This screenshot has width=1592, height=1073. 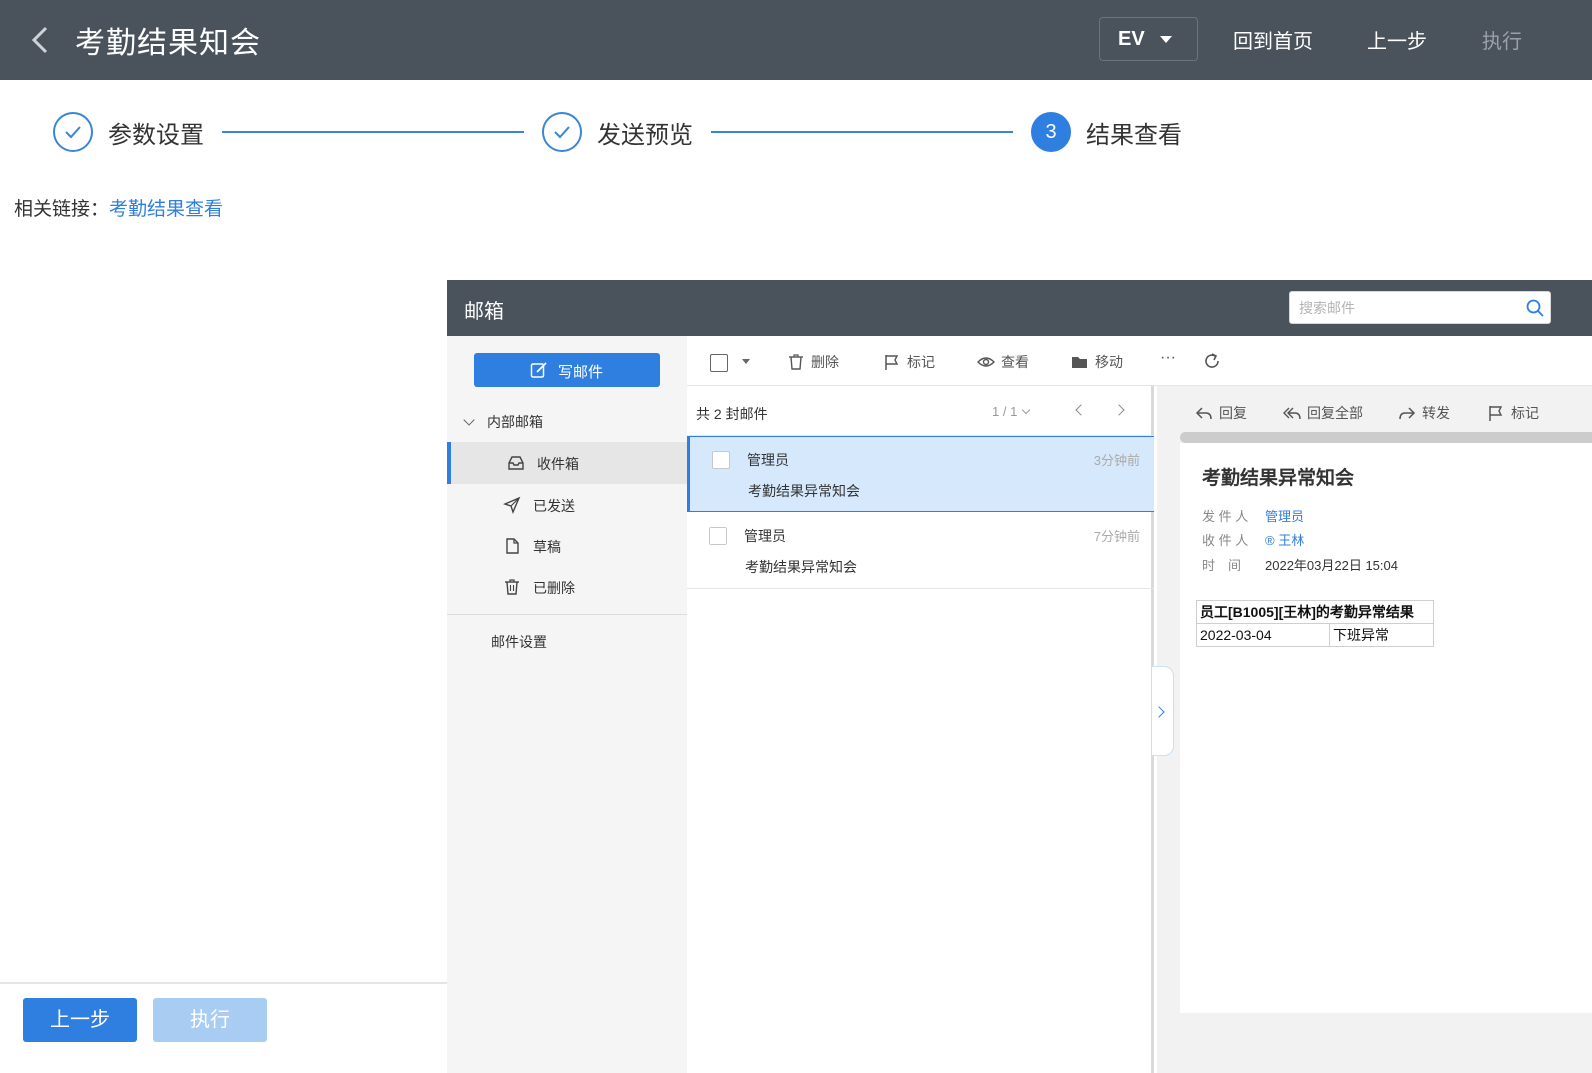 I want to click on prev-step-button: 上一步, so click(x=1397, y=39).